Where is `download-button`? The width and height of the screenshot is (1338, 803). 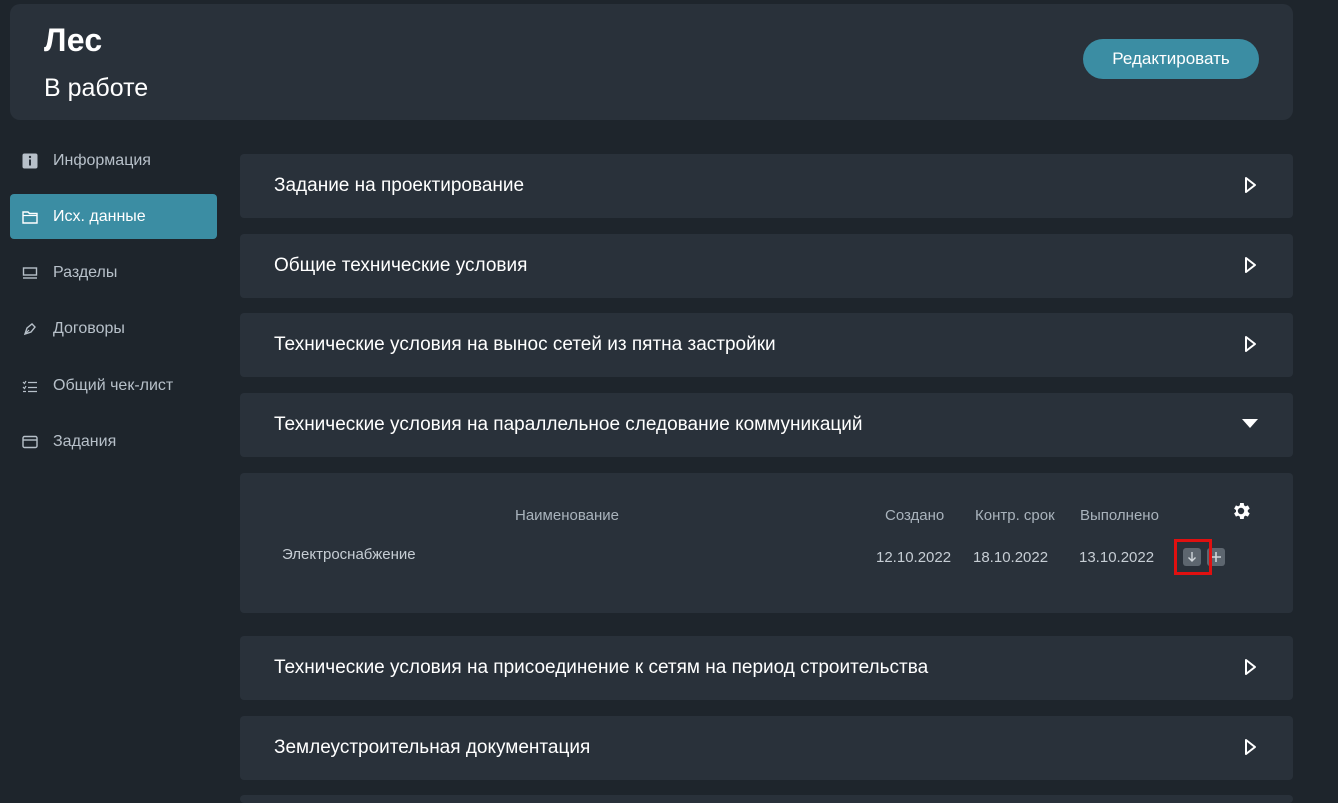 download-button is located at coordinates (1192, 557).